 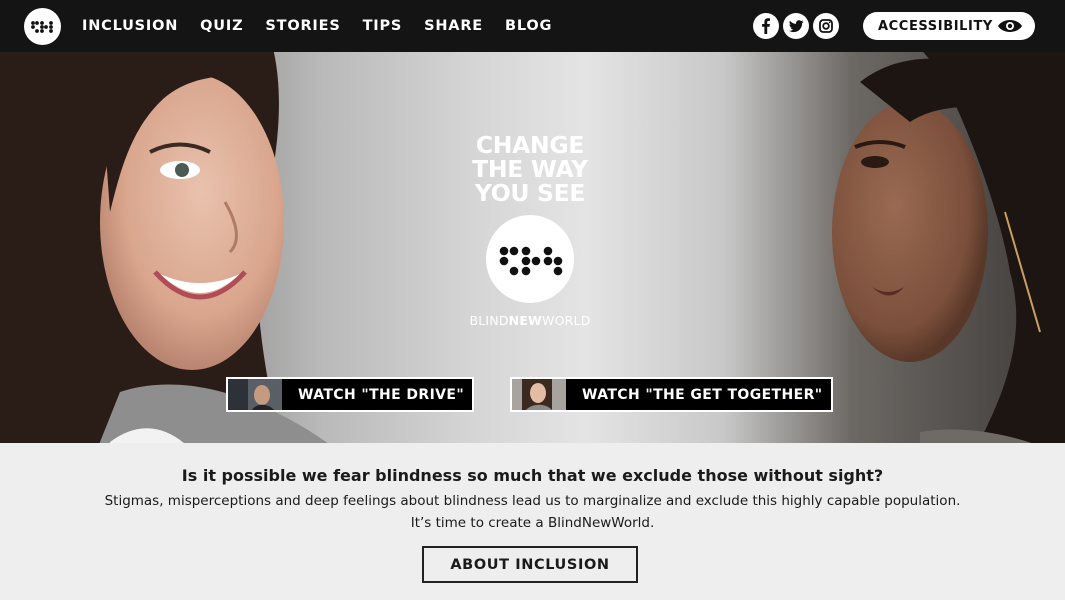 What do you see at coordinates (948, 247) in the screenshot?
I see `hero-photo-right-woman` at bounding box center [948, 247].